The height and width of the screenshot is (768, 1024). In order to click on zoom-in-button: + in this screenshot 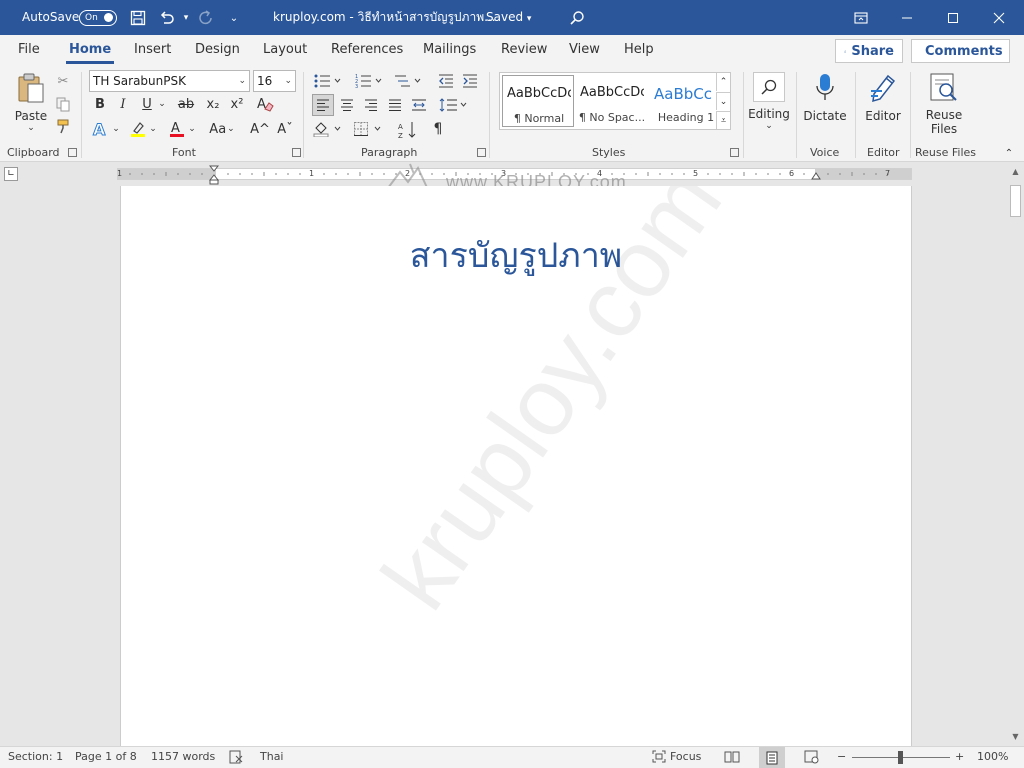, I will do `click(959, 756)`.